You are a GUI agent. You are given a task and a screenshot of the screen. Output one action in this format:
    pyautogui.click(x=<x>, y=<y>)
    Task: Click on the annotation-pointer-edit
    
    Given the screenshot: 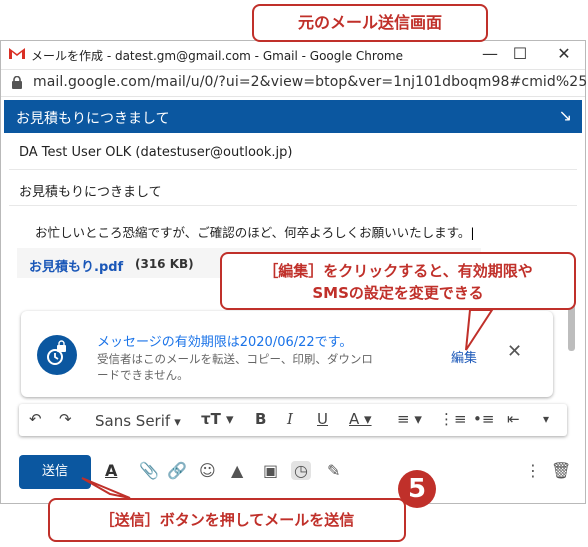 What is the action you would take?
    pyautogui.click(x=479, y=330)
    